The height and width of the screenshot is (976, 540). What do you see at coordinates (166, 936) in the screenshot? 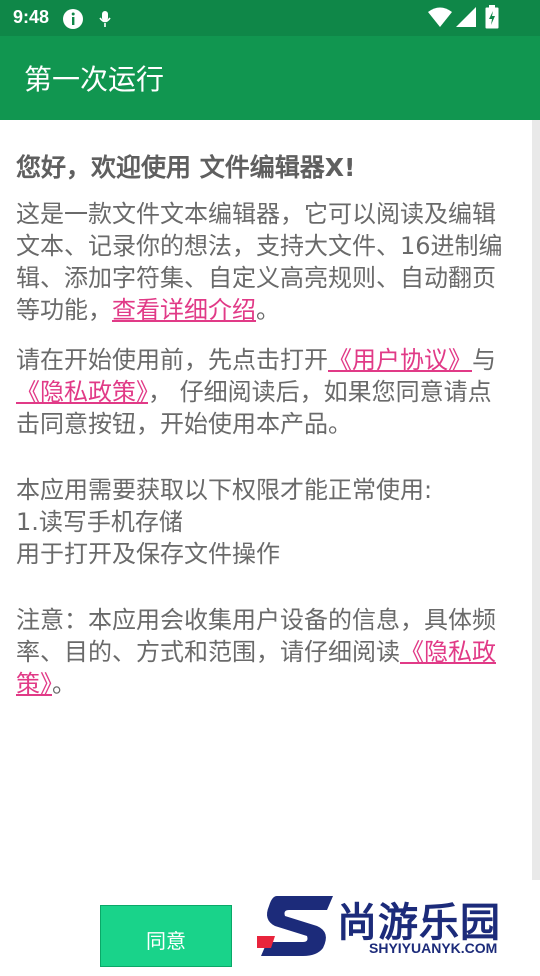
I see `agree-button: 同意` at bounding box center [166, 936].